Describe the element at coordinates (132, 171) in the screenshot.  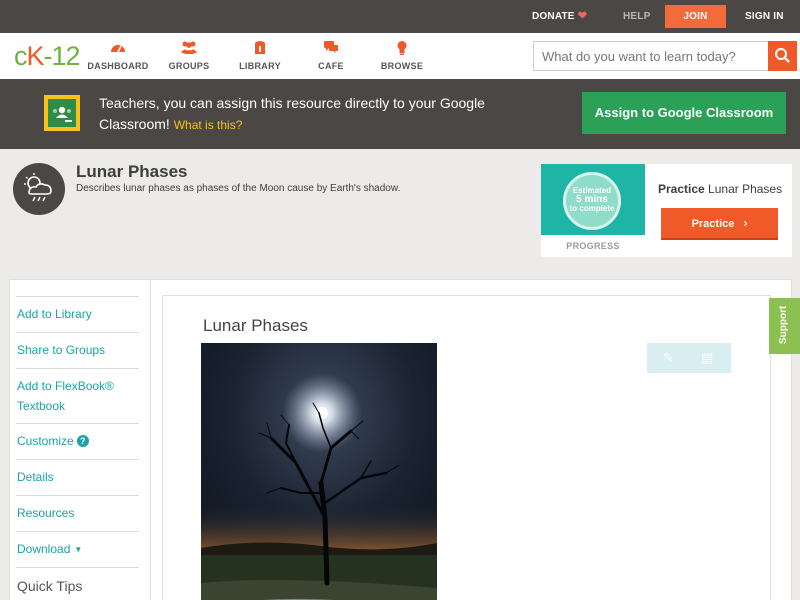
I see `lesson-title: Lunar Phases` at that location.